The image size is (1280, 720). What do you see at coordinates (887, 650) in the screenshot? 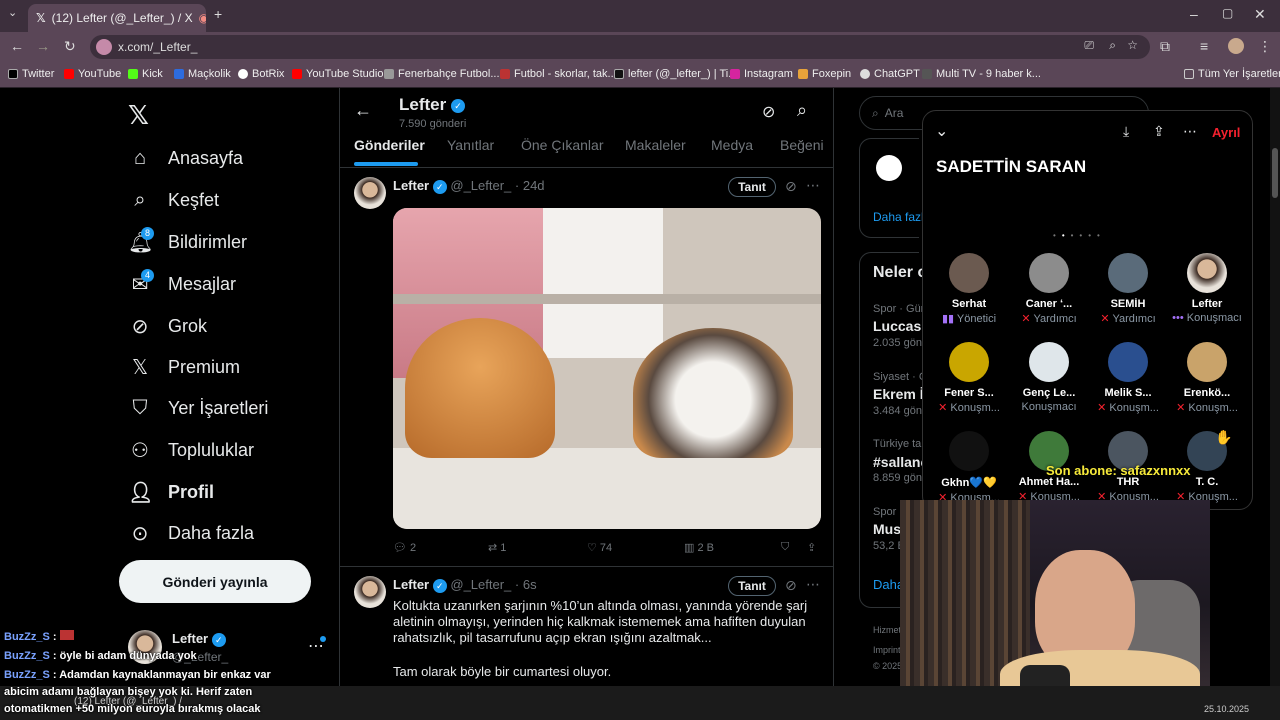
I see `footer-link: Imprint` at bounding box center [887, 650].